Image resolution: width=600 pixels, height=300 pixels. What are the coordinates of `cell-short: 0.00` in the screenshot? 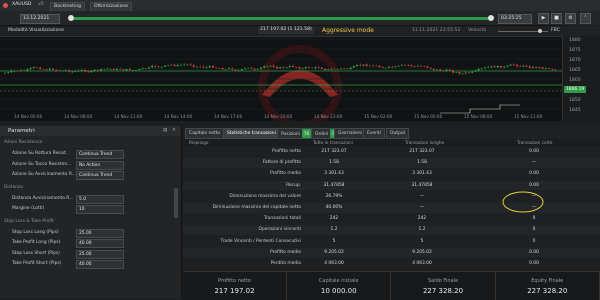 It's located at (534, 185).